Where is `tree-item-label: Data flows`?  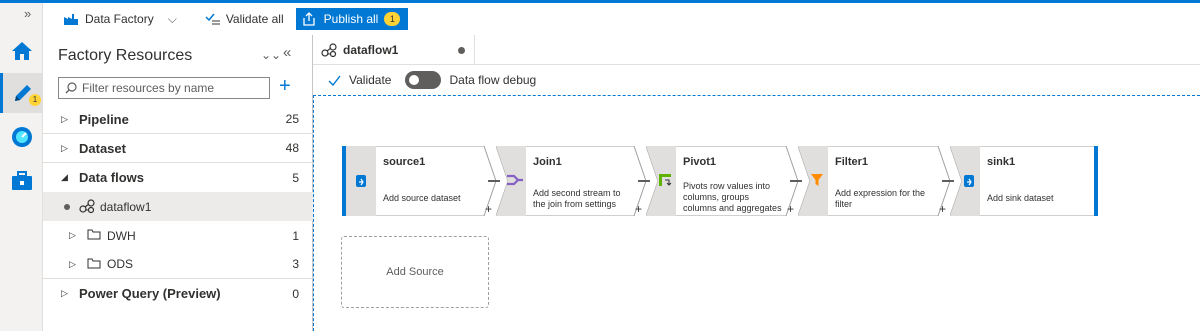 tree-item-label: Data flows is located at coordinates (112, 177).